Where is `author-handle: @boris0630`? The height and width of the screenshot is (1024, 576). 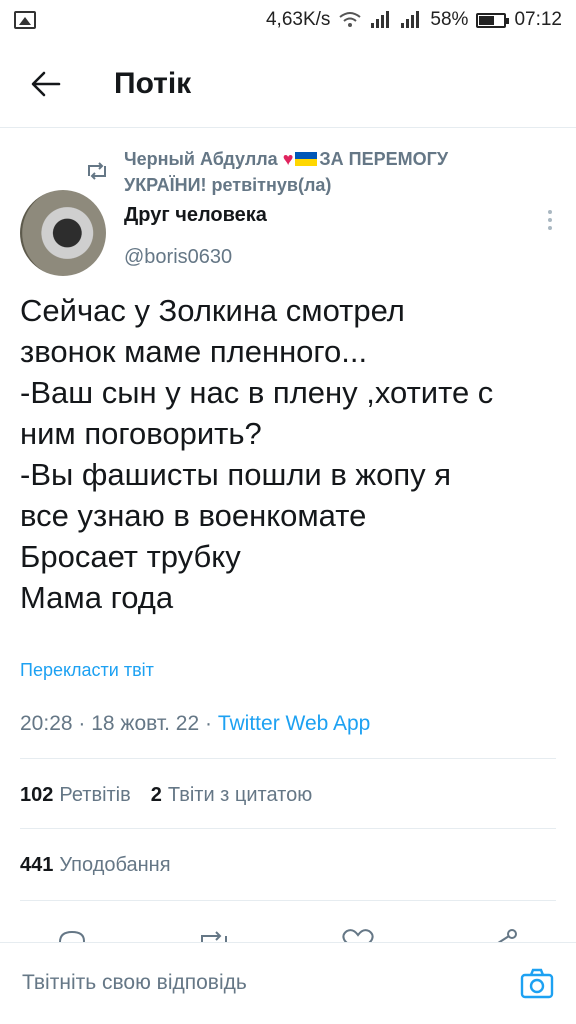 author-handle: @boris0630 is located at coordinates (178, 257).